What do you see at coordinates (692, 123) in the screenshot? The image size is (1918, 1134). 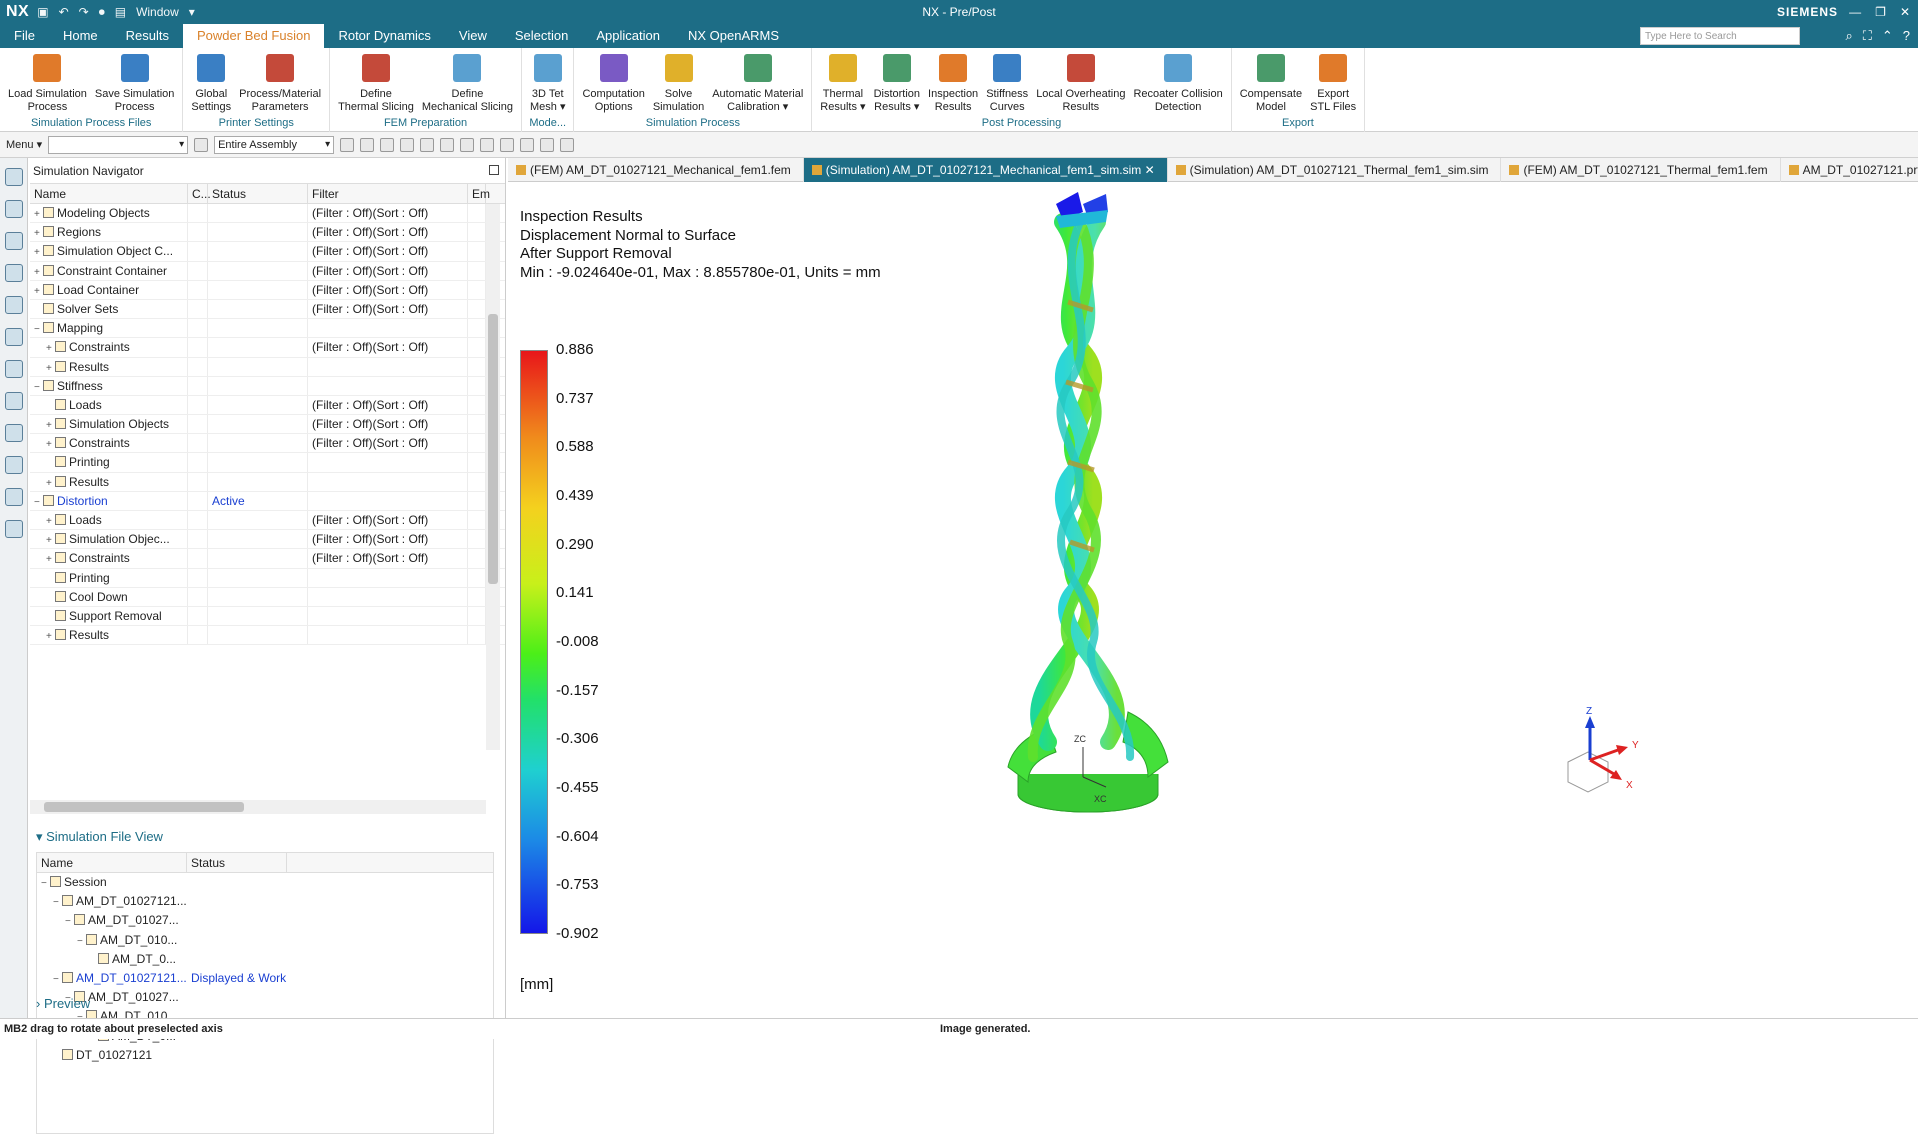 I see `ribbon-group-label: Simulation Process` at bounding box center [692, 123].